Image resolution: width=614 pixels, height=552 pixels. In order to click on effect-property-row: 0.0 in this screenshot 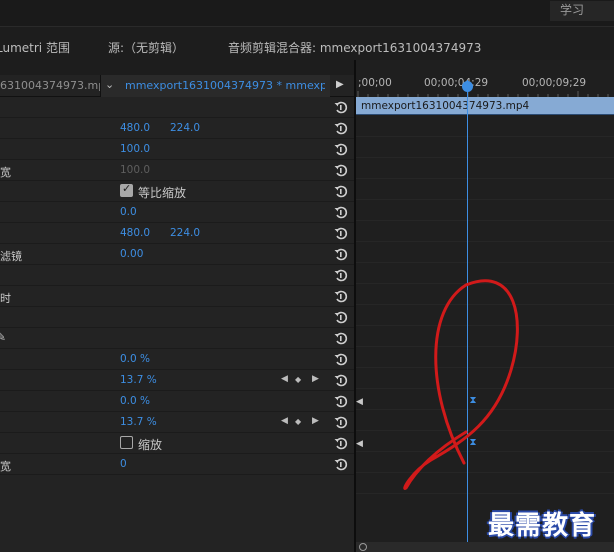, I will do `click(177, 212)`.